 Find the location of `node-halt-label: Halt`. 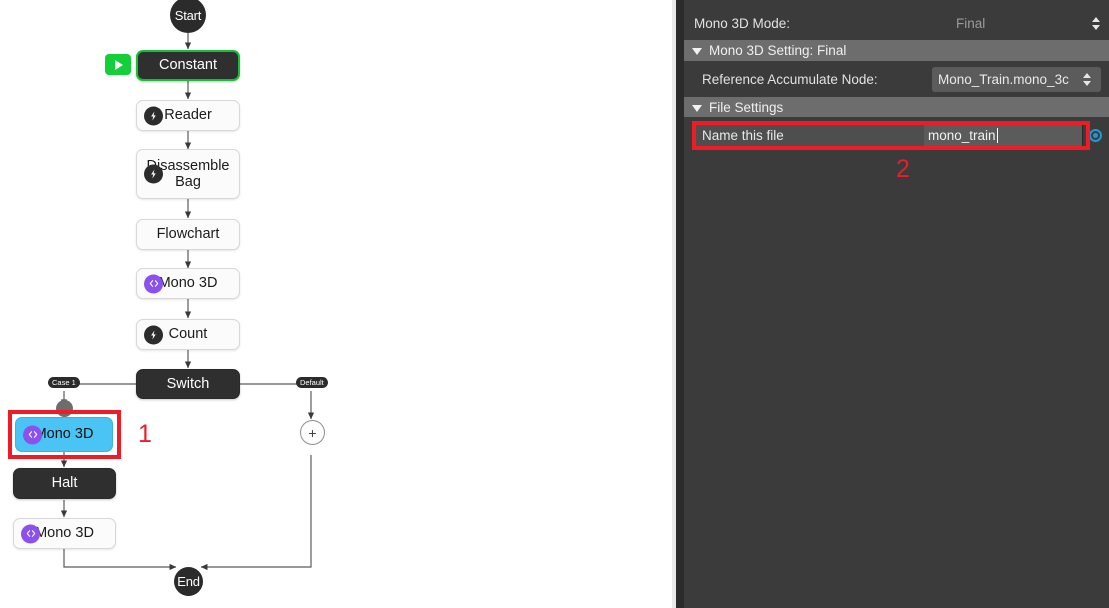

node-halt-label: Halt is located at coordinates (64, 483).